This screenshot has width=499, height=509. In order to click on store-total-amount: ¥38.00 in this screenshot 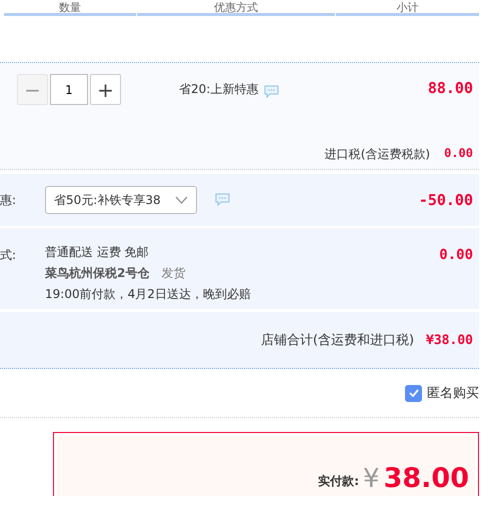, I will do `click(449, 340)`.